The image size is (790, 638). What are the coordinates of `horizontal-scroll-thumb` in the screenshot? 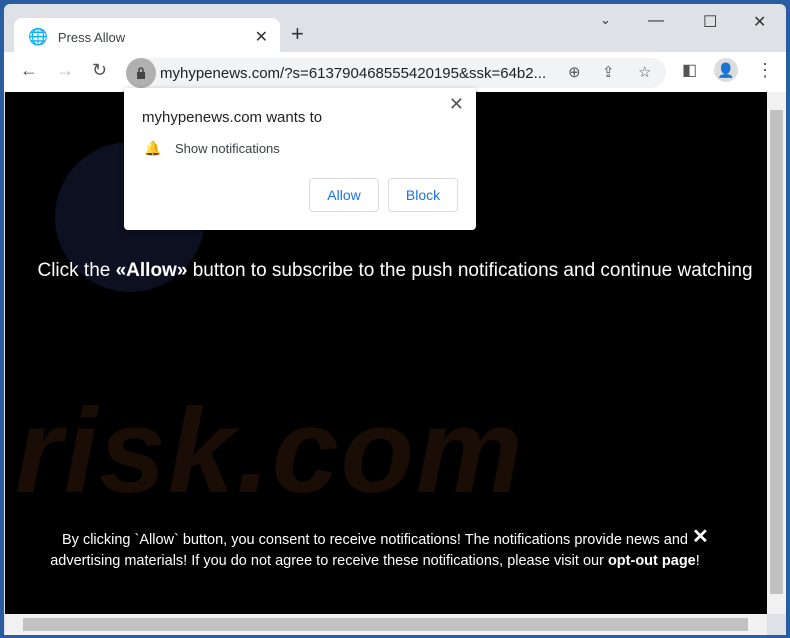 It's located at (385, 624).